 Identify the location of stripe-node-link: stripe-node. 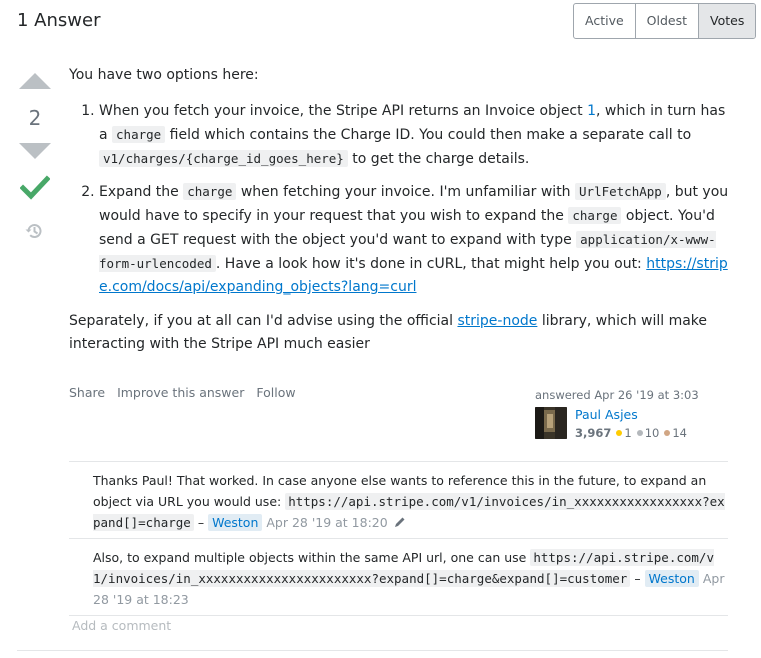
(497, 321).